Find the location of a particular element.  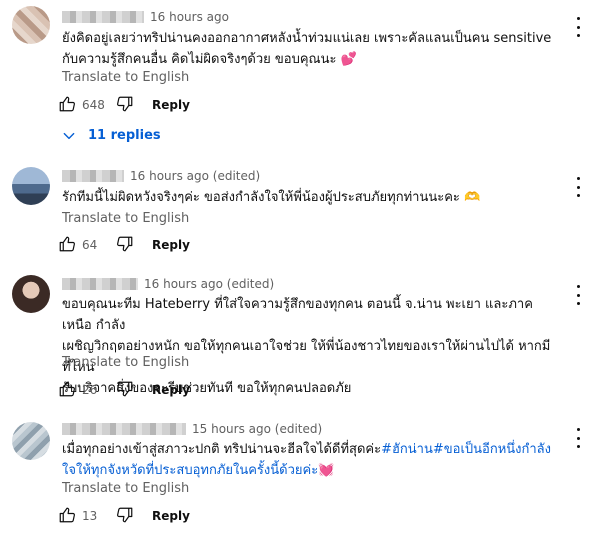

comment-timestamp: 16 hours ago is located at coordinates (189, 17).